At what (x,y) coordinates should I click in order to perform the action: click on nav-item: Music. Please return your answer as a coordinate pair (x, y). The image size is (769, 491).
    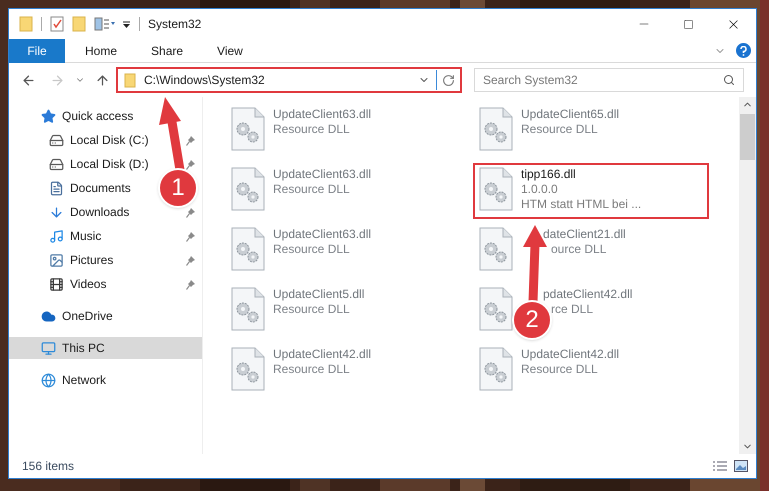
    Looking at the image, I should click on (75, 236).